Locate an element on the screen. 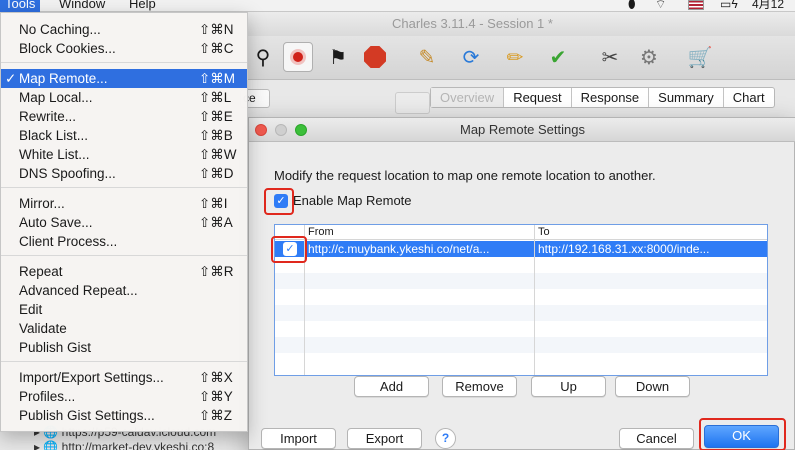 The height and width of the screenshot is (450, 795). compose-icon: ✎ is located at coordinates (427, 57).